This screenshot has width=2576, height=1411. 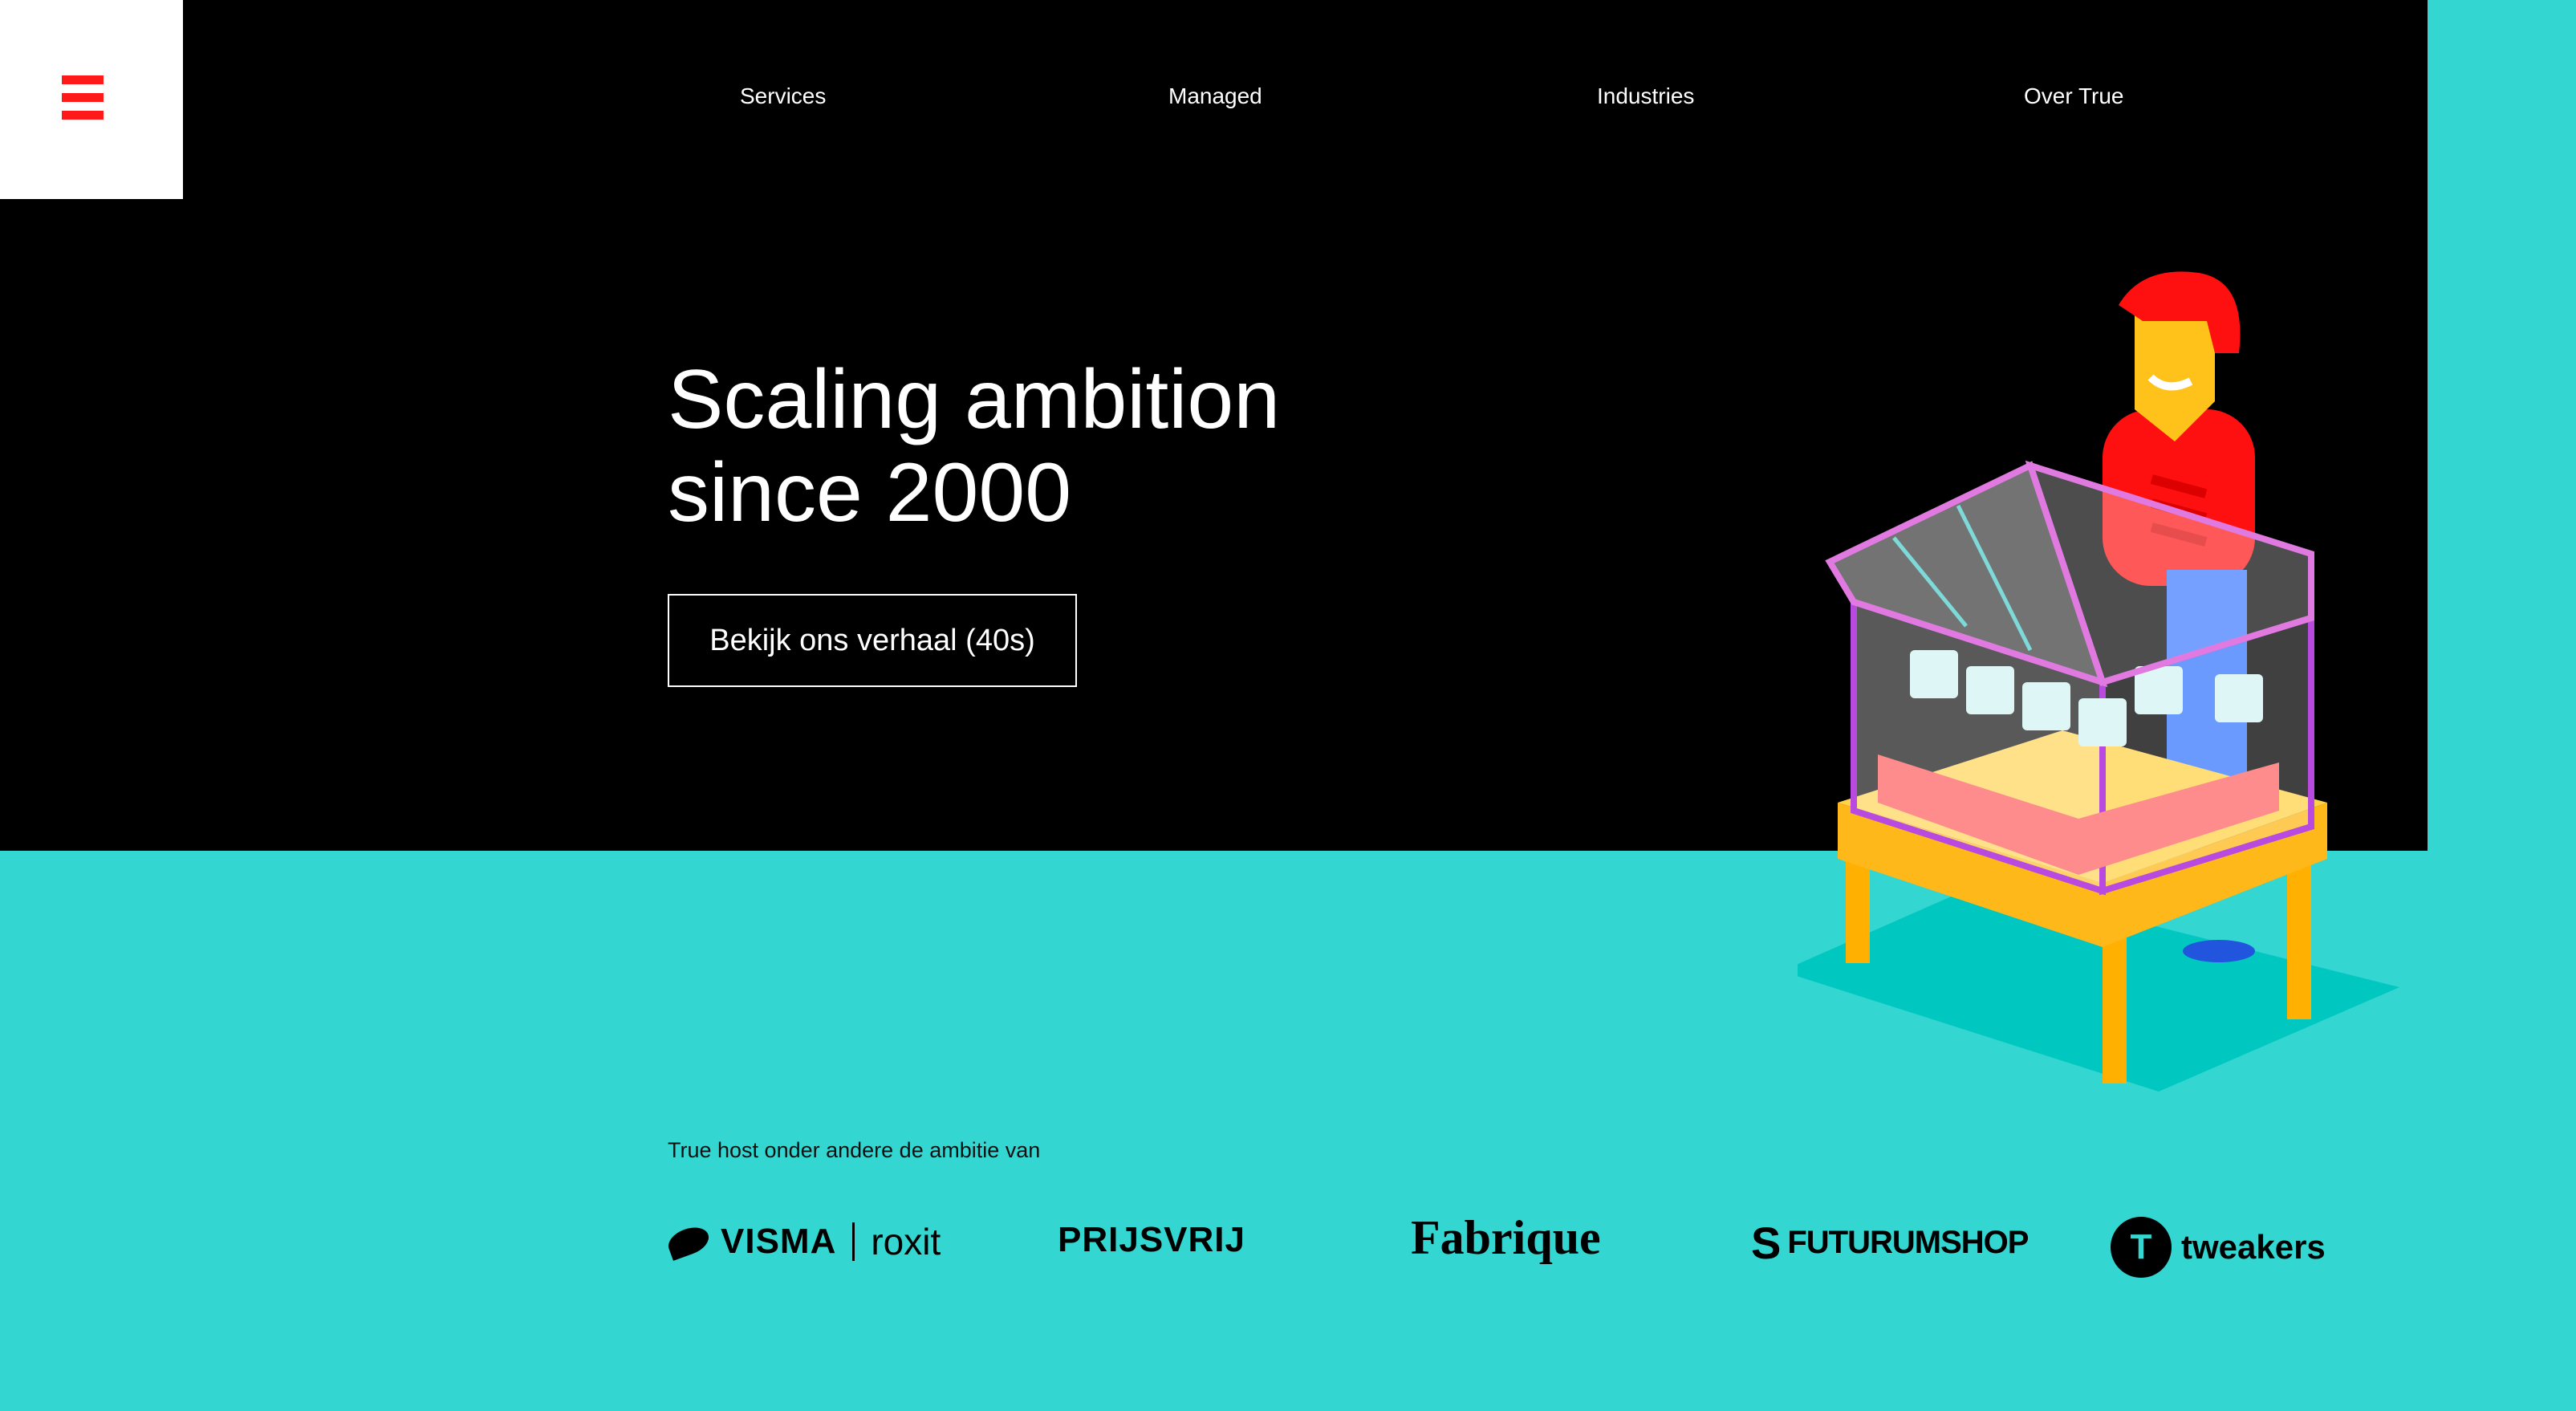 I want to click on logo-prijsvrij: PRIJSVRIJ, so click(x=1152, y=1240).